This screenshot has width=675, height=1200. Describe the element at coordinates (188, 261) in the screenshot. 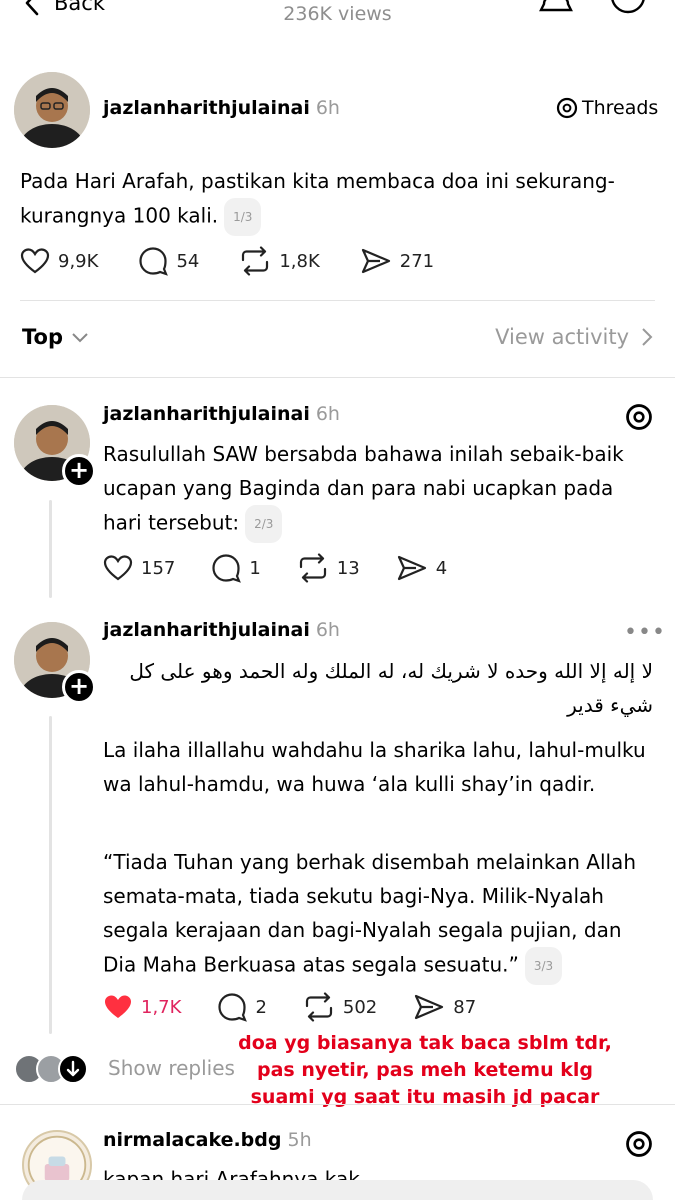

I see `reply-count: 54` at that location.